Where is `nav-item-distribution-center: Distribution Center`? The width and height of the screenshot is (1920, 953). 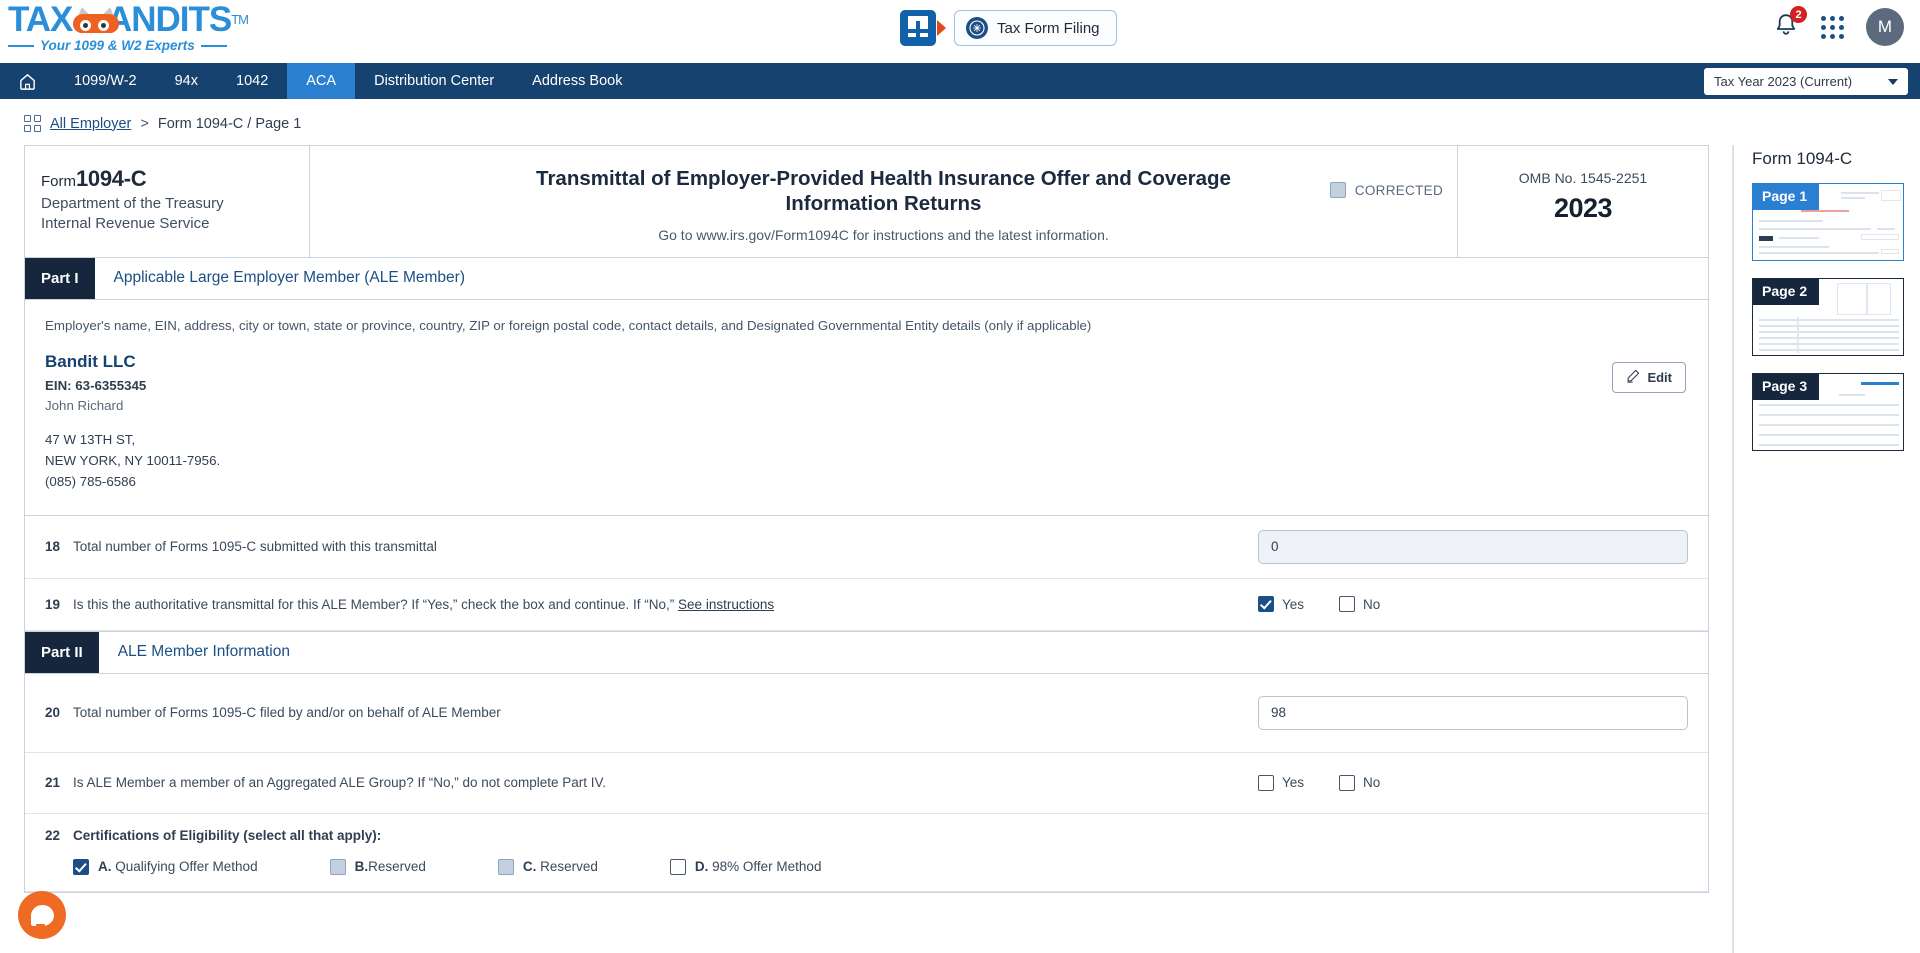 nav-item-distribution-center: Distribution Center is located at coordinates (434, 81).